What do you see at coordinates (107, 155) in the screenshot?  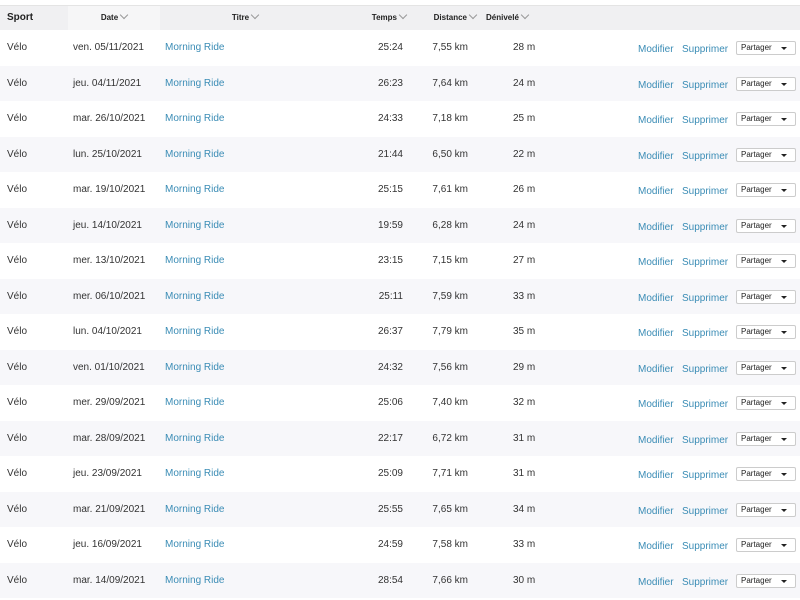 I see `cell-date: lun. 25/10/2021` at bounding box center [107, 155].